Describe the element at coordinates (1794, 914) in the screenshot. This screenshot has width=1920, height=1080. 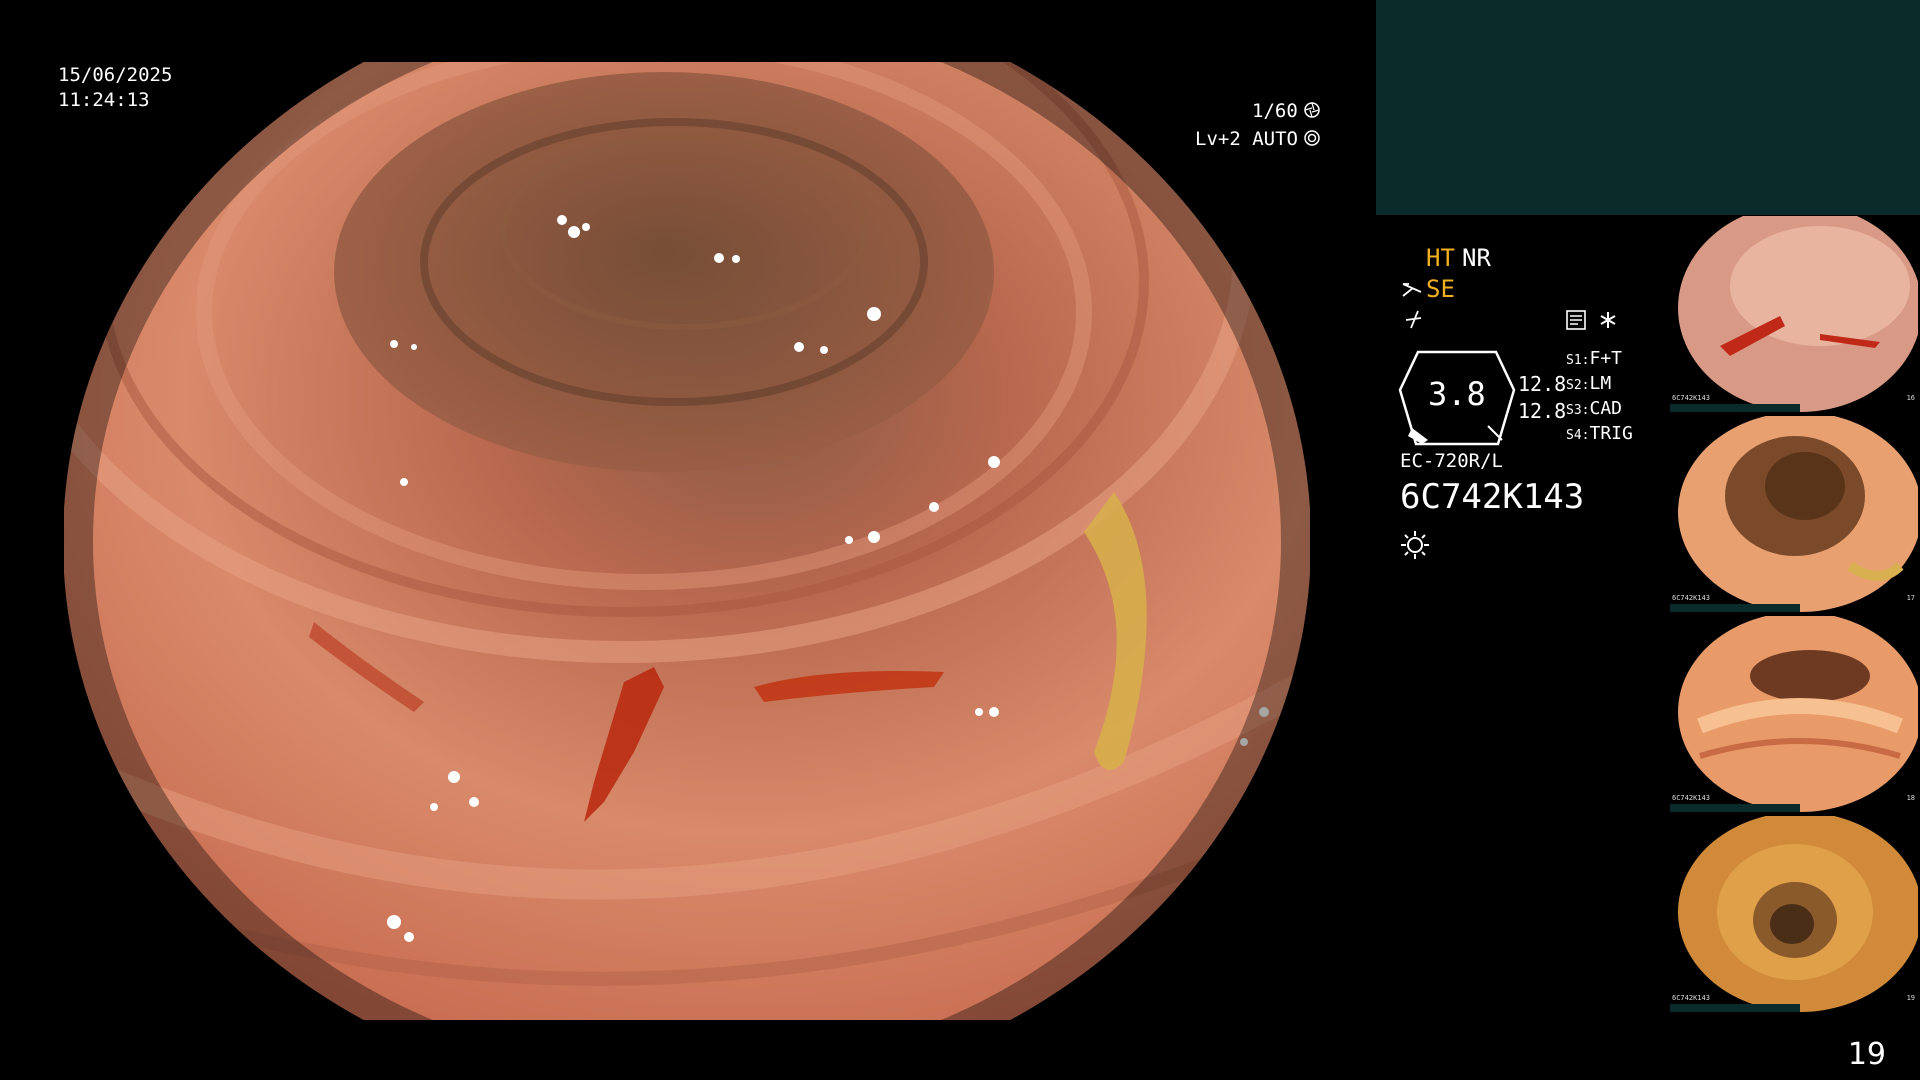
I see `thumbnail: 6C742K143 19` at that location.